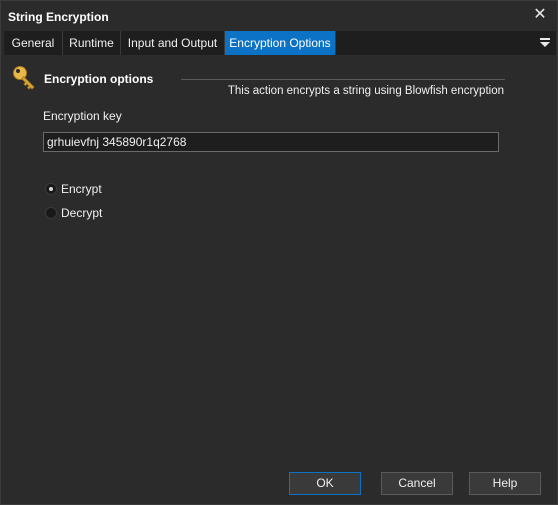 The image size is (558, 505). Describe the element at coordinates (99, 79) in the screenshot. I see `section-title: Encryption options` at that location.